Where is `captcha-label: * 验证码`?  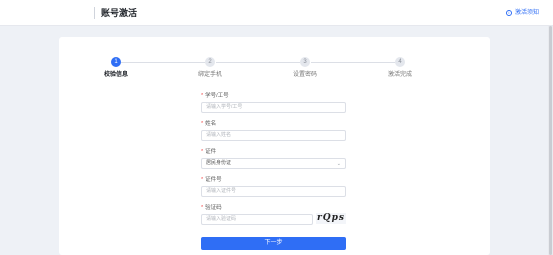
captcha-label: * 验证码 is located at coordinates (211, 208).